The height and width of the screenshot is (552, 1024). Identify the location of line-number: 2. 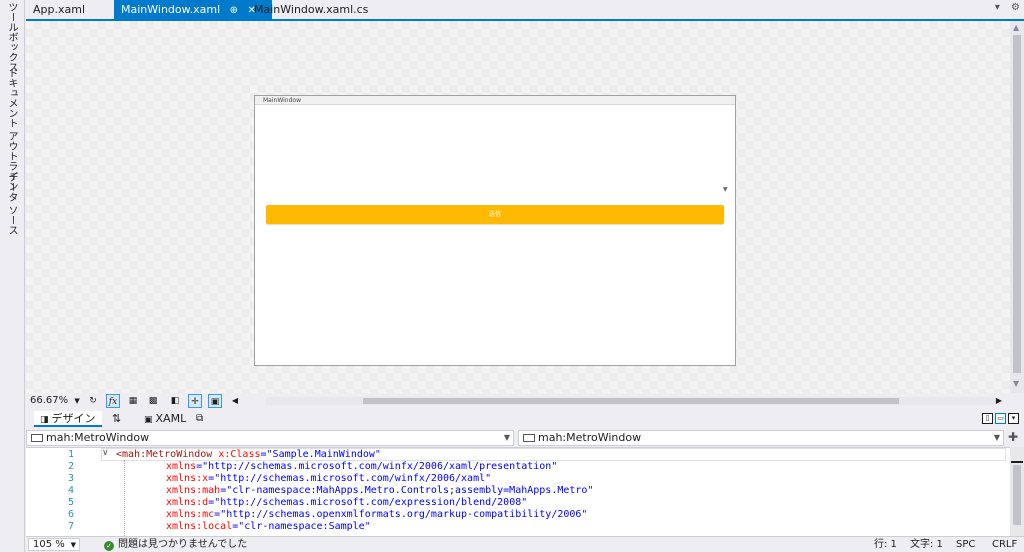
(70, 466).